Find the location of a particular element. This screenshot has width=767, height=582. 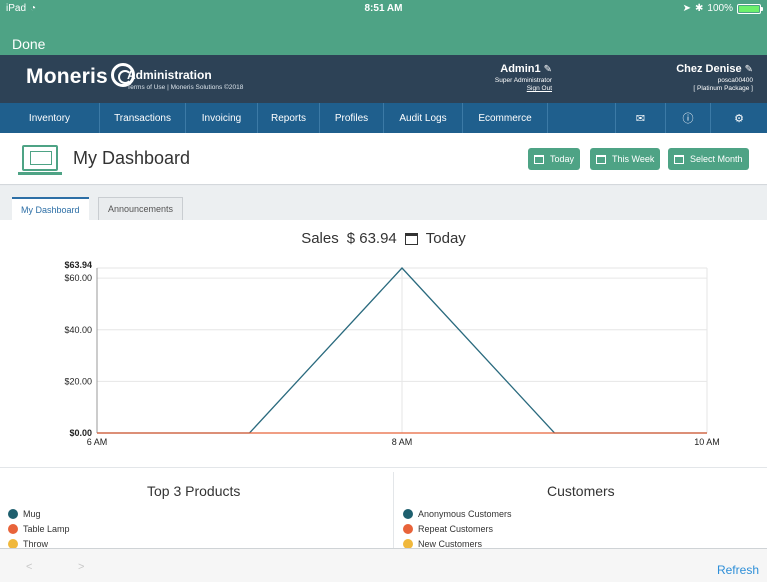

select-month-button-label: Select Month is located at coordinates (716, 159).